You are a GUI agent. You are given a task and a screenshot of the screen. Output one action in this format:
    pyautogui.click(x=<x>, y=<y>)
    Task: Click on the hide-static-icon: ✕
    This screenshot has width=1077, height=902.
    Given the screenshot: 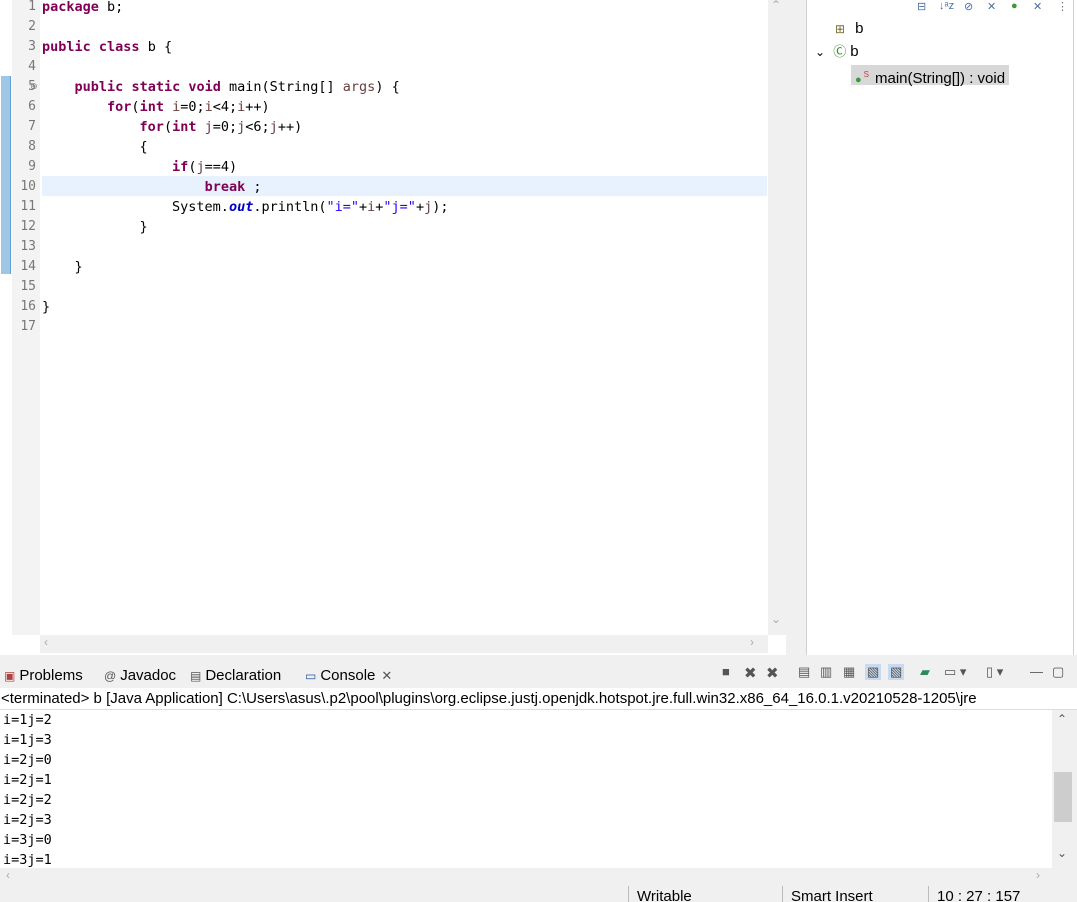 What is the action you would take?
    pyautogui.click(x=991, y=6)
    